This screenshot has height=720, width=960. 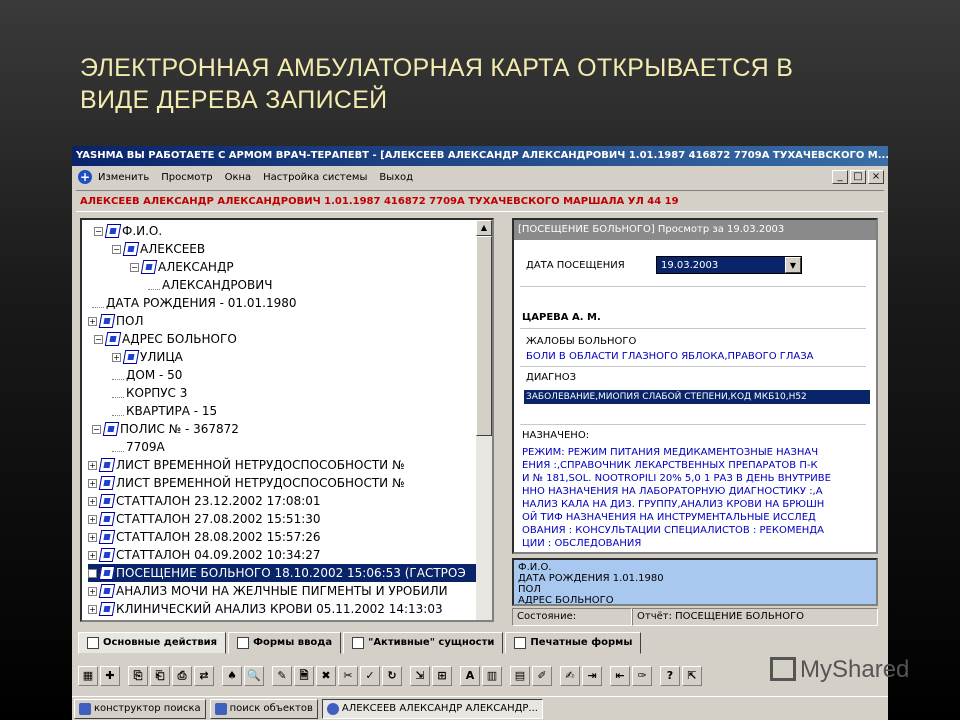 I want to click on search-doc-icon: 🗎, so click(x=304, y=676).